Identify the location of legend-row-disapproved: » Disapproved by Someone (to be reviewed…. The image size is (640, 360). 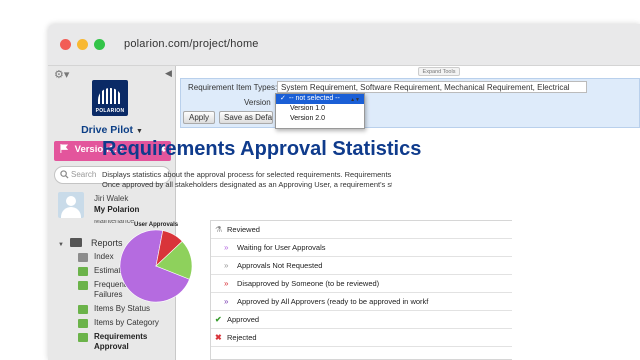
(361, 284).